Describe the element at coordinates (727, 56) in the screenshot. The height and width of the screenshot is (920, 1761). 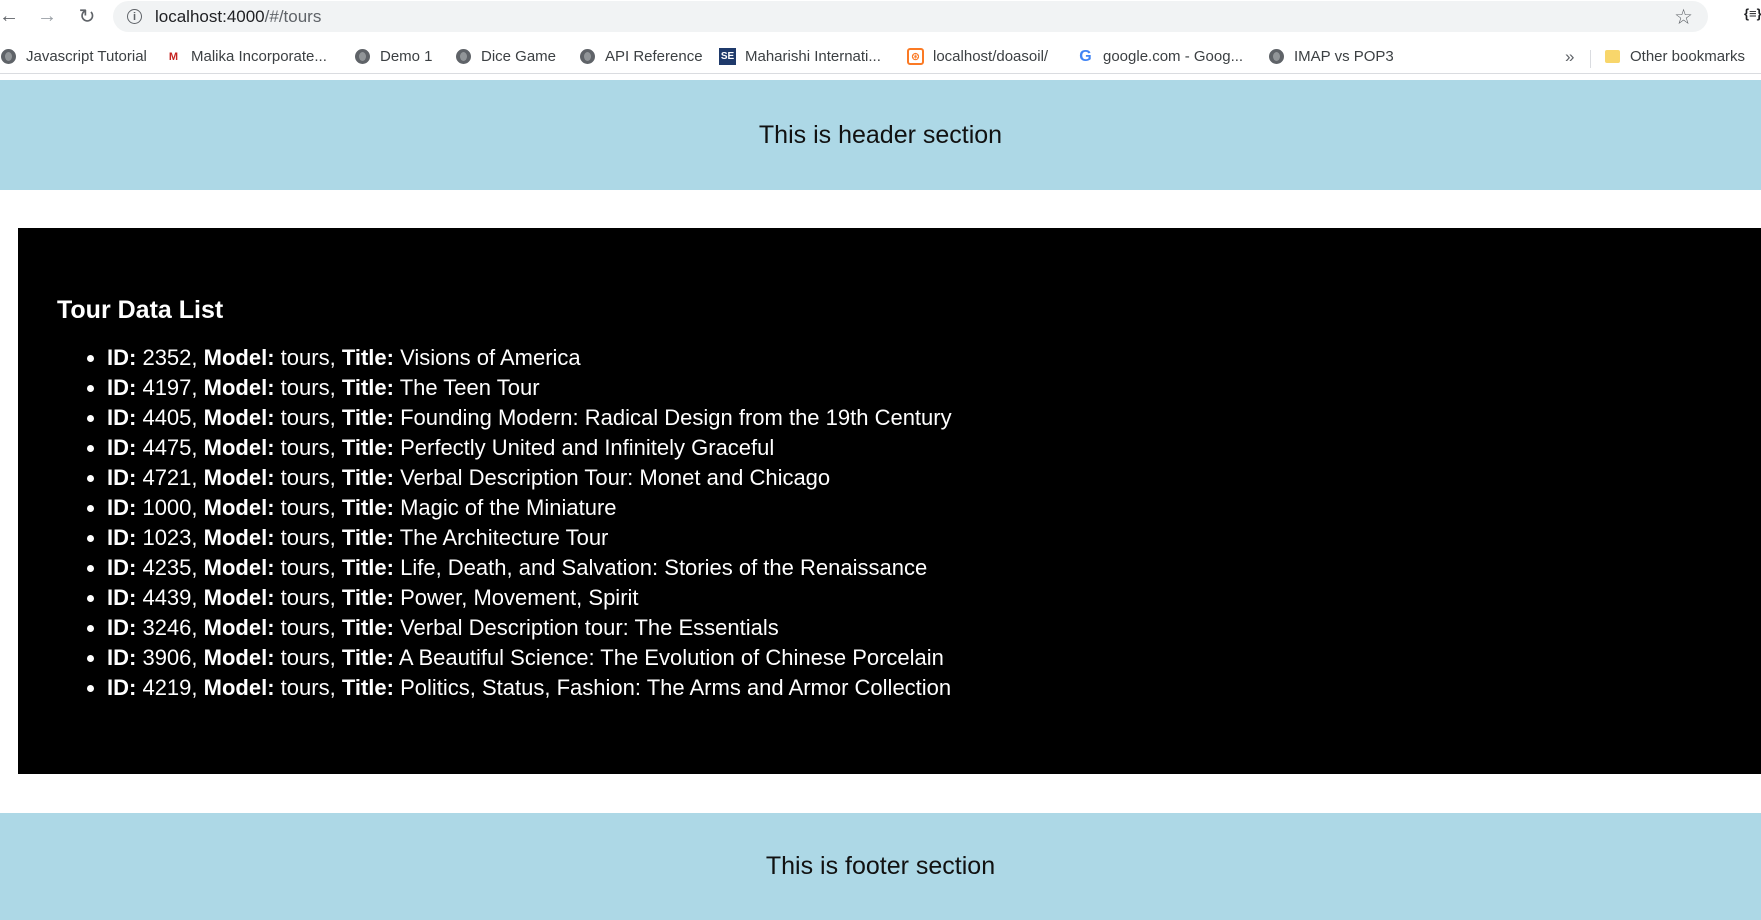
I see `se-icon: SE` at that location.